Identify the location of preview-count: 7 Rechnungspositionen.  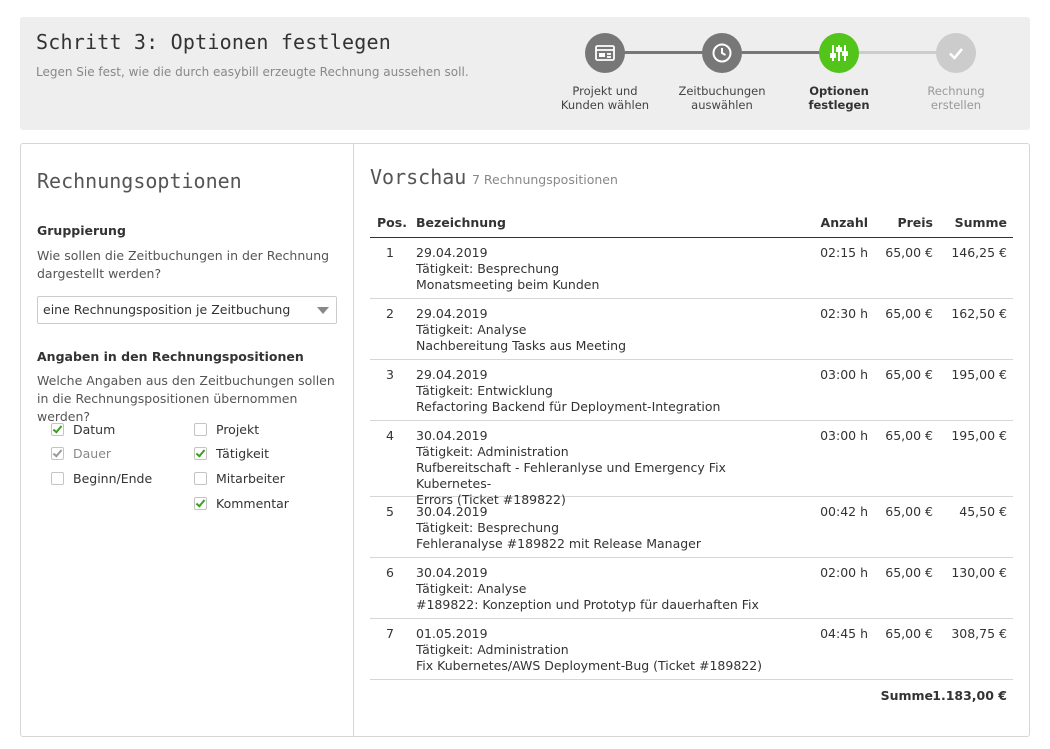
(545, 179).